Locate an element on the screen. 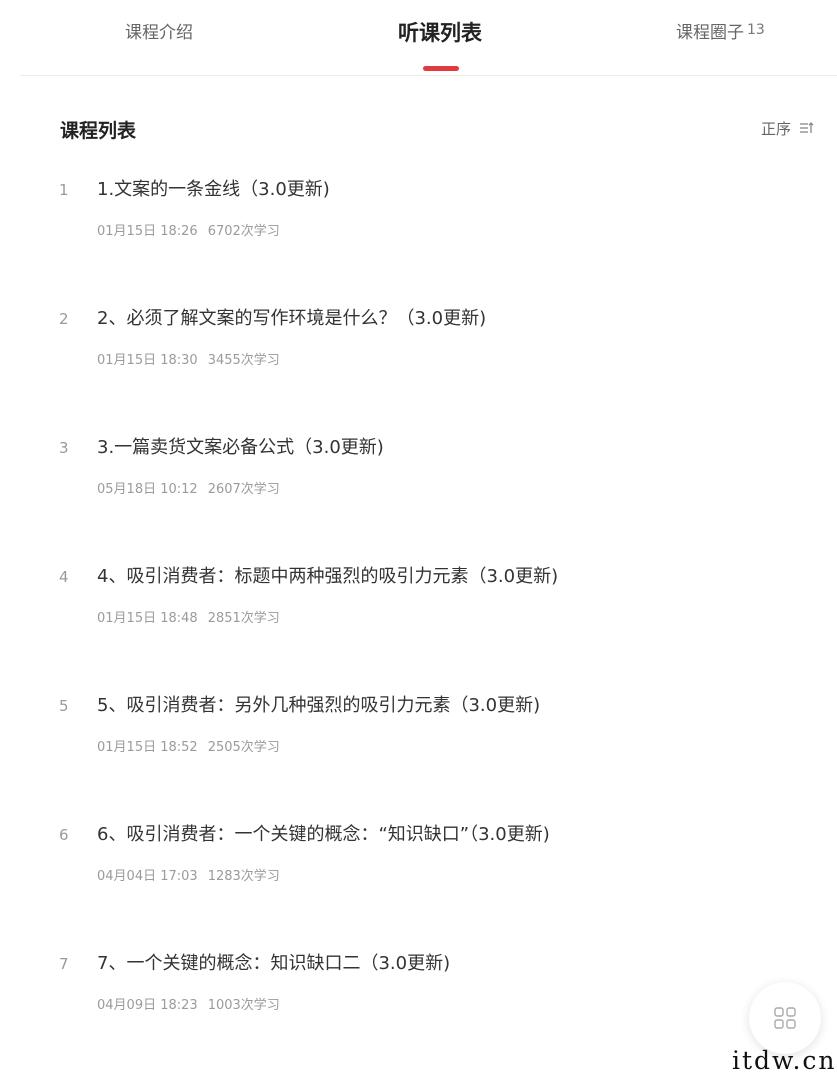 The height and width of the screenshot is (1073, 837). tab-course-intro: 课程介绍 is located at coordinates (159, 33).